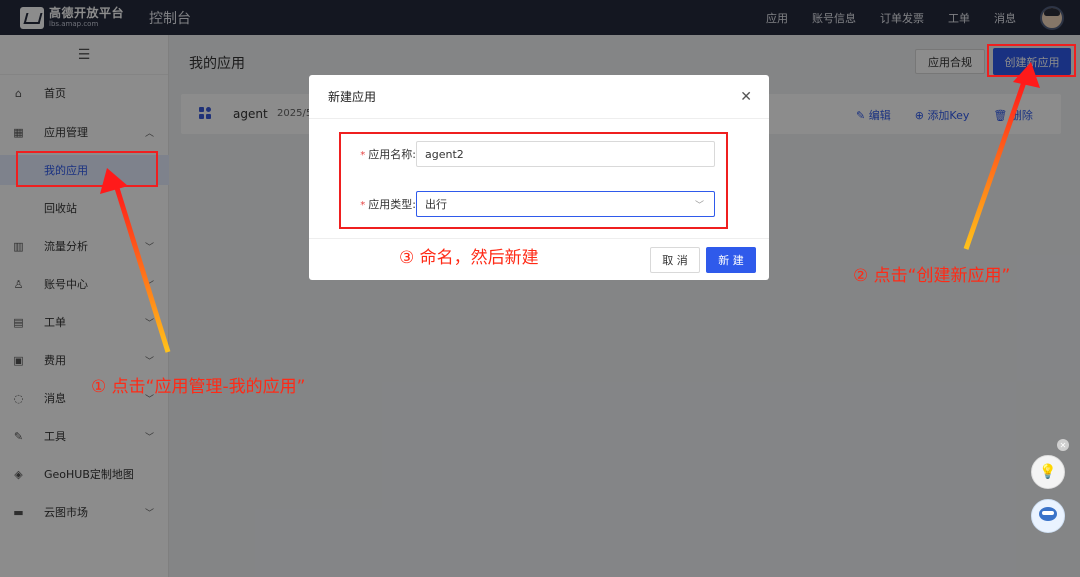 This screenshot has width=1080, height=577. I want to click on annotation-step2: ② 点击“创建新应用”, so click(932, 276).